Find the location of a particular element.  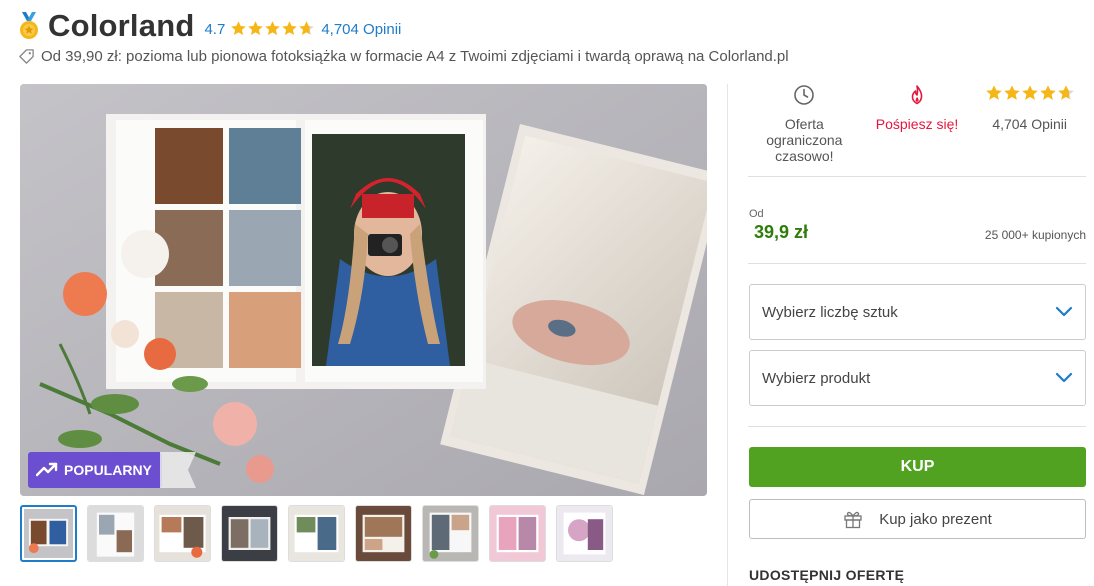

tag-icon is located at coordinates (26, 56).